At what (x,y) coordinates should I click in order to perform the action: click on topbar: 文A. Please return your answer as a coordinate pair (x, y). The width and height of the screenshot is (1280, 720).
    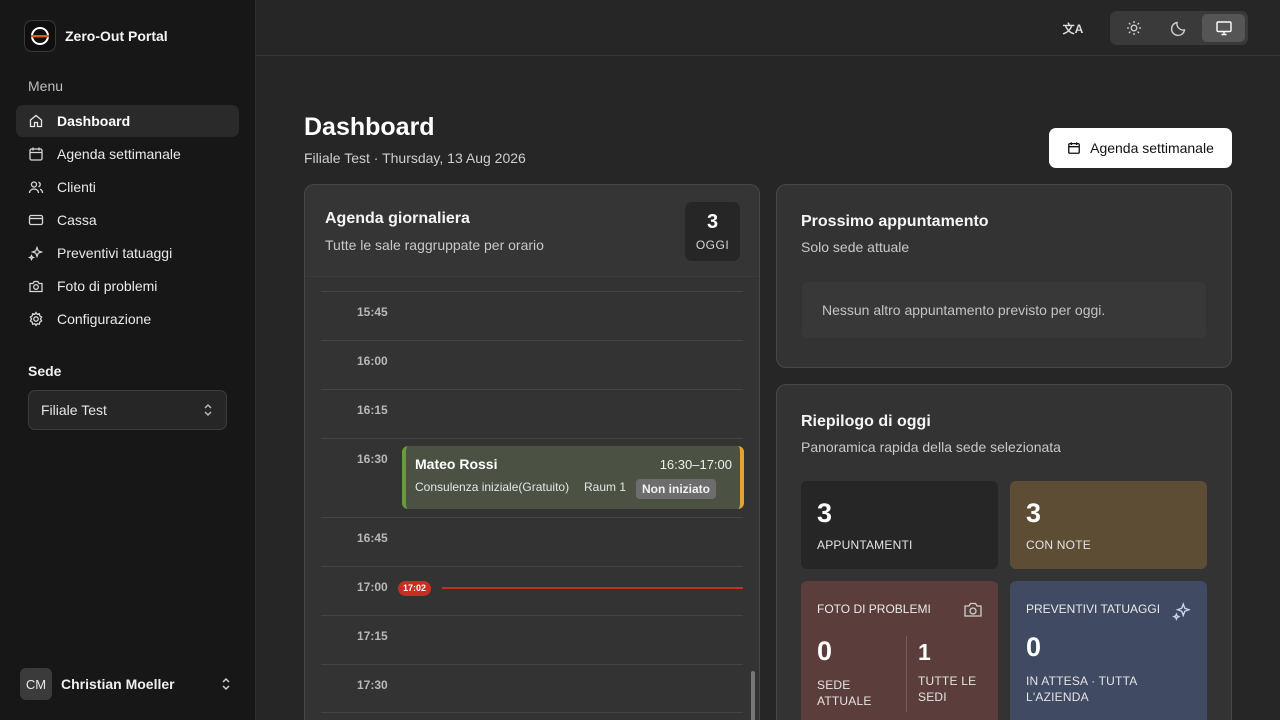
    Looking at the image, I should click on (768, 28).